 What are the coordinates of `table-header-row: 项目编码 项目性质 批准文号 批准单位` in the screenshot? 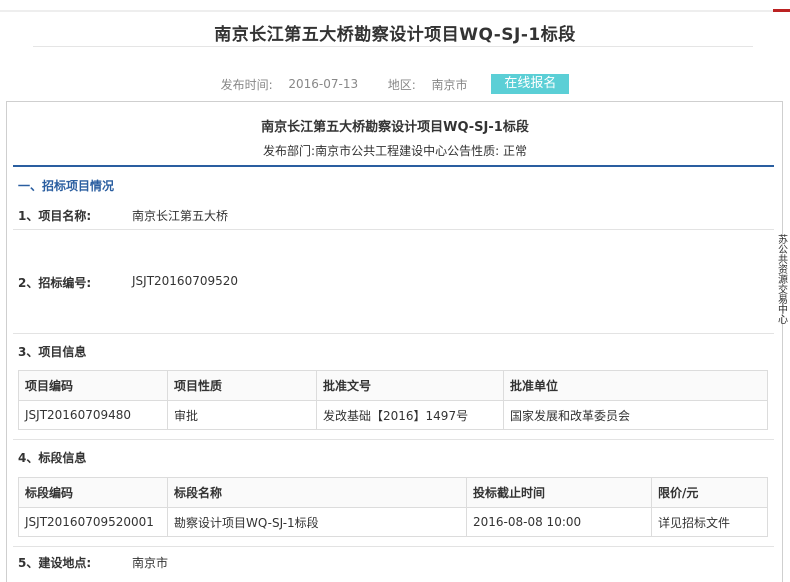 It's located at (393, 385).